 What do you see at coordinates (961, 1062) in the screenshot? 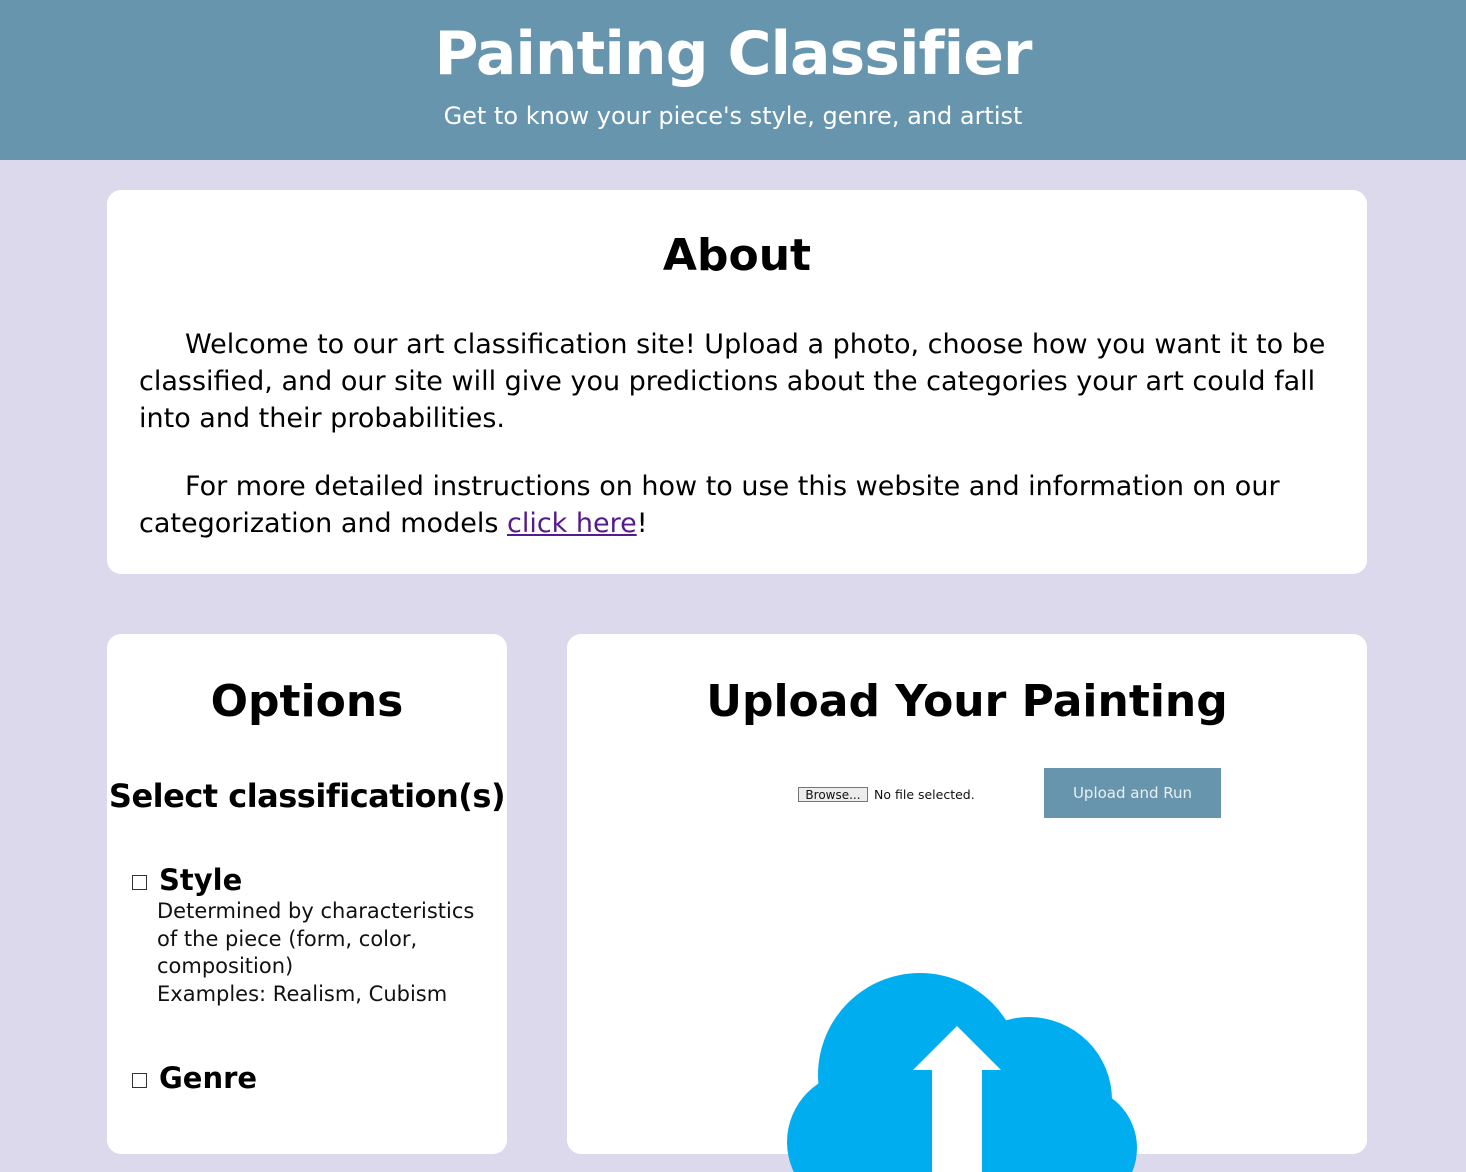
I see `cloud-upload-icon` at bounding box center [961, 1062].